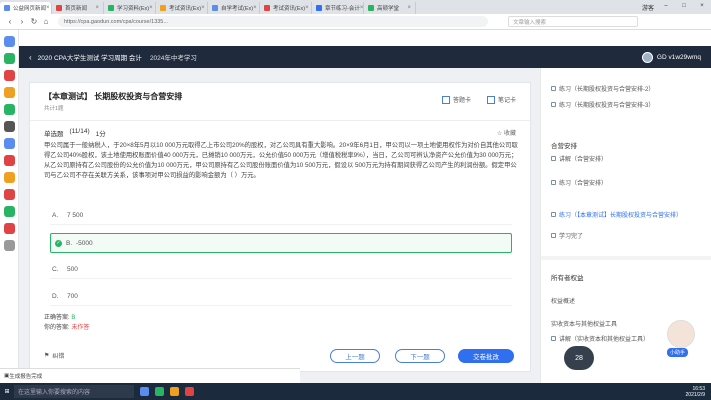 This screenshot has width=711, height=400. What do you see at coordinates (67, 328) in the screenshot?
I see `your-answer: 你的答案: 未作答` at bounding box center [67, 328].